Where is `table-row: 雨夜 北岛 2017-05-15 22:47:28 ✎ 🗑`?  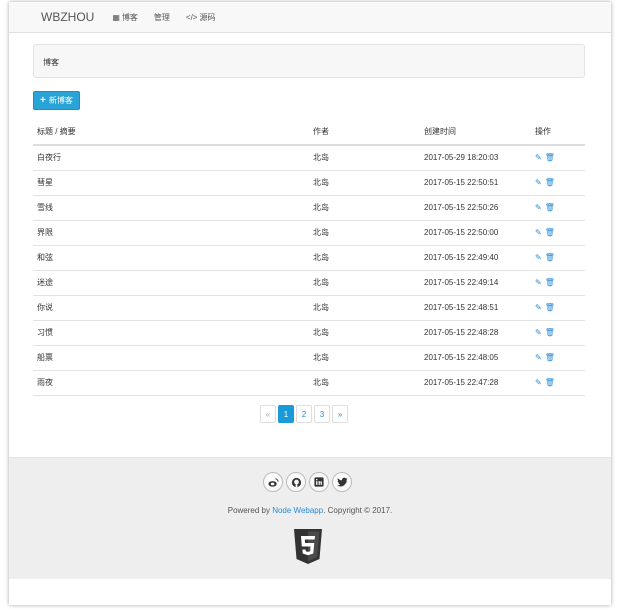
table-row: 雨夜 北岛 2017-05-15 22:47:28 ✎ 🗑 is located at coordinates (309, 383).